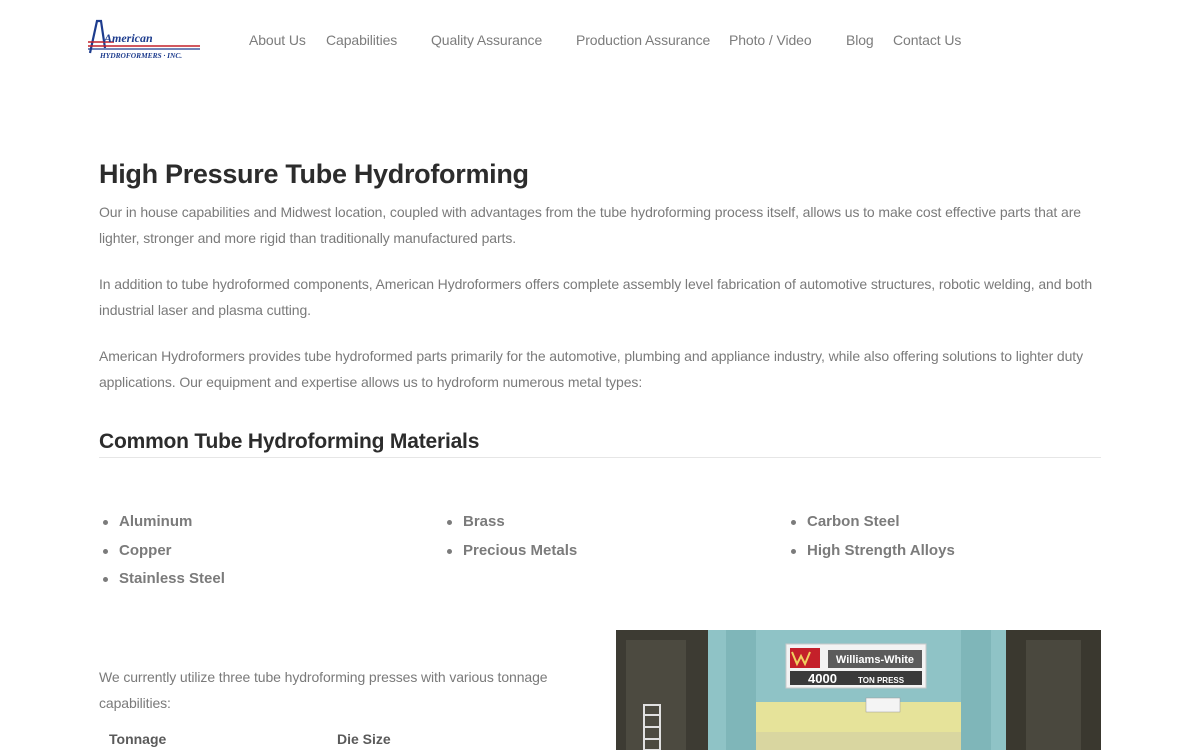  I want to click on nav-capabilities: Capabilities, so click(361, 40).